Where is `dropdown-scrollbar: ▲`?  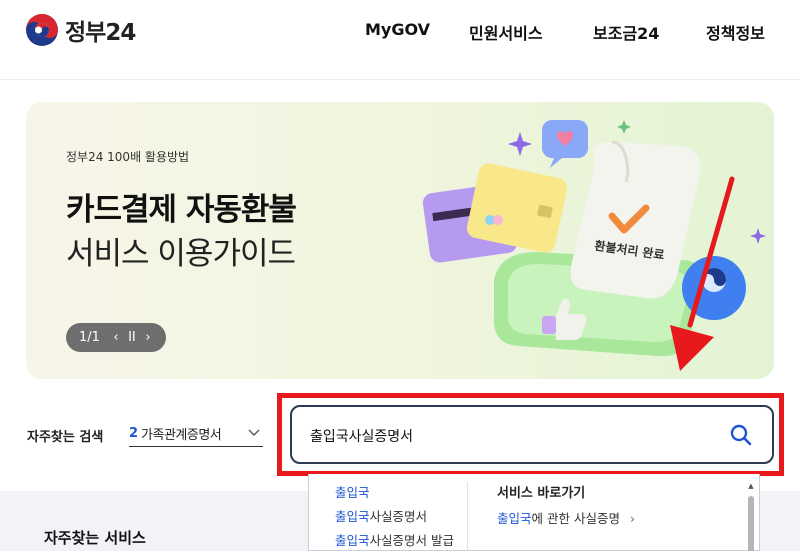
dropdown-scrollbar: ▲ is located at coordinates (751, 516).